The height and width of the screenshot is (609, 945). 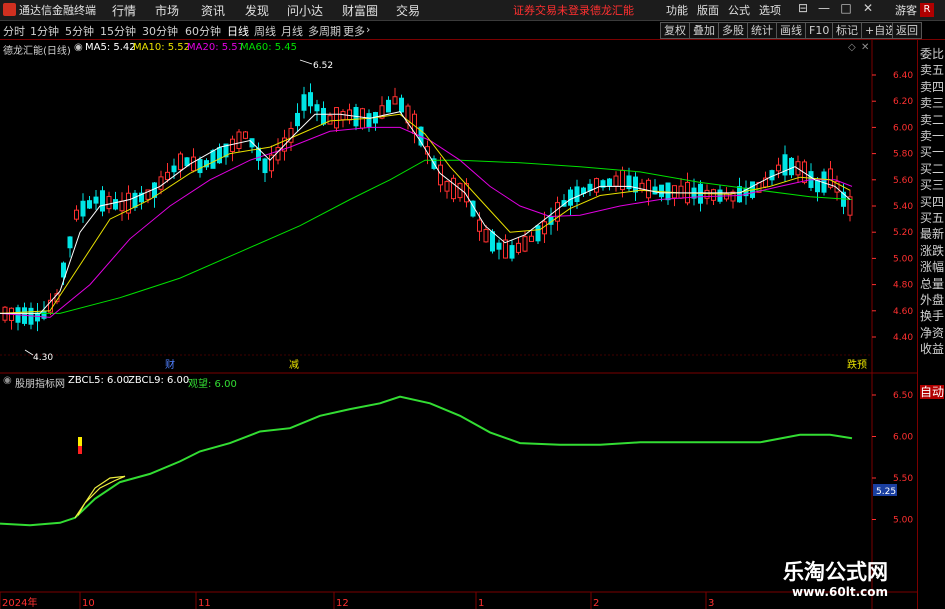 I want to click on svg-text: 5.25, so click(x=886, y=492).